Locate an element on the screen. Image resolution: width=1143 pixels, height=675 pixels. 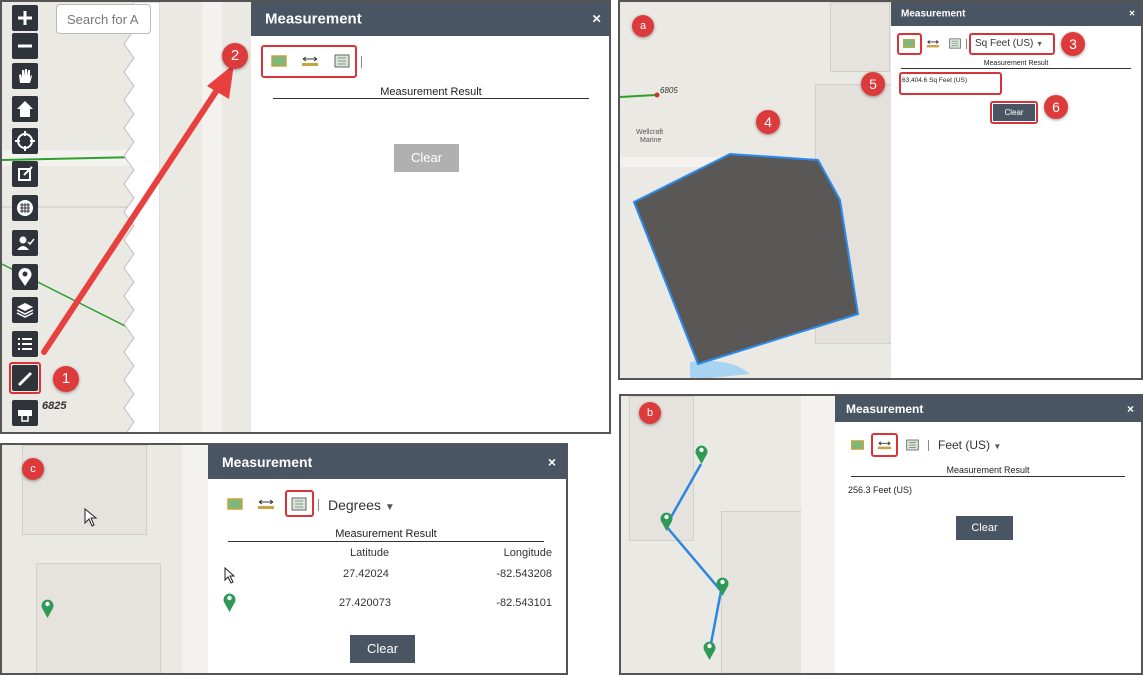
result-value: 256.3 Feet (US) is located at coordinates (880, 490).